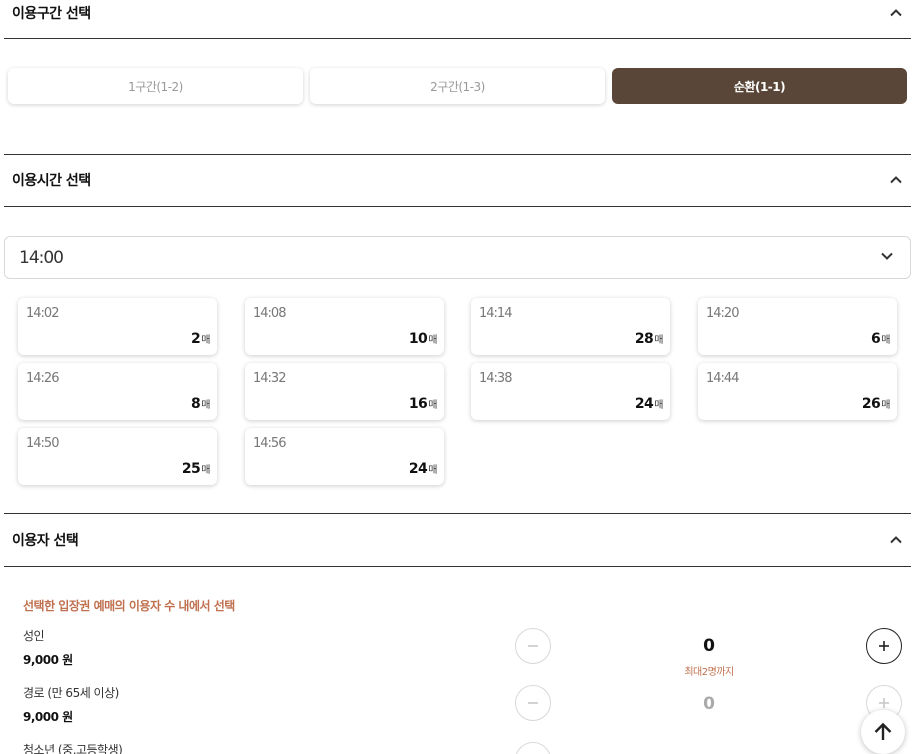 The width and height of the screenshot is (920, 754). I want to click on user-type-adult: 성인, so click(34, 636).